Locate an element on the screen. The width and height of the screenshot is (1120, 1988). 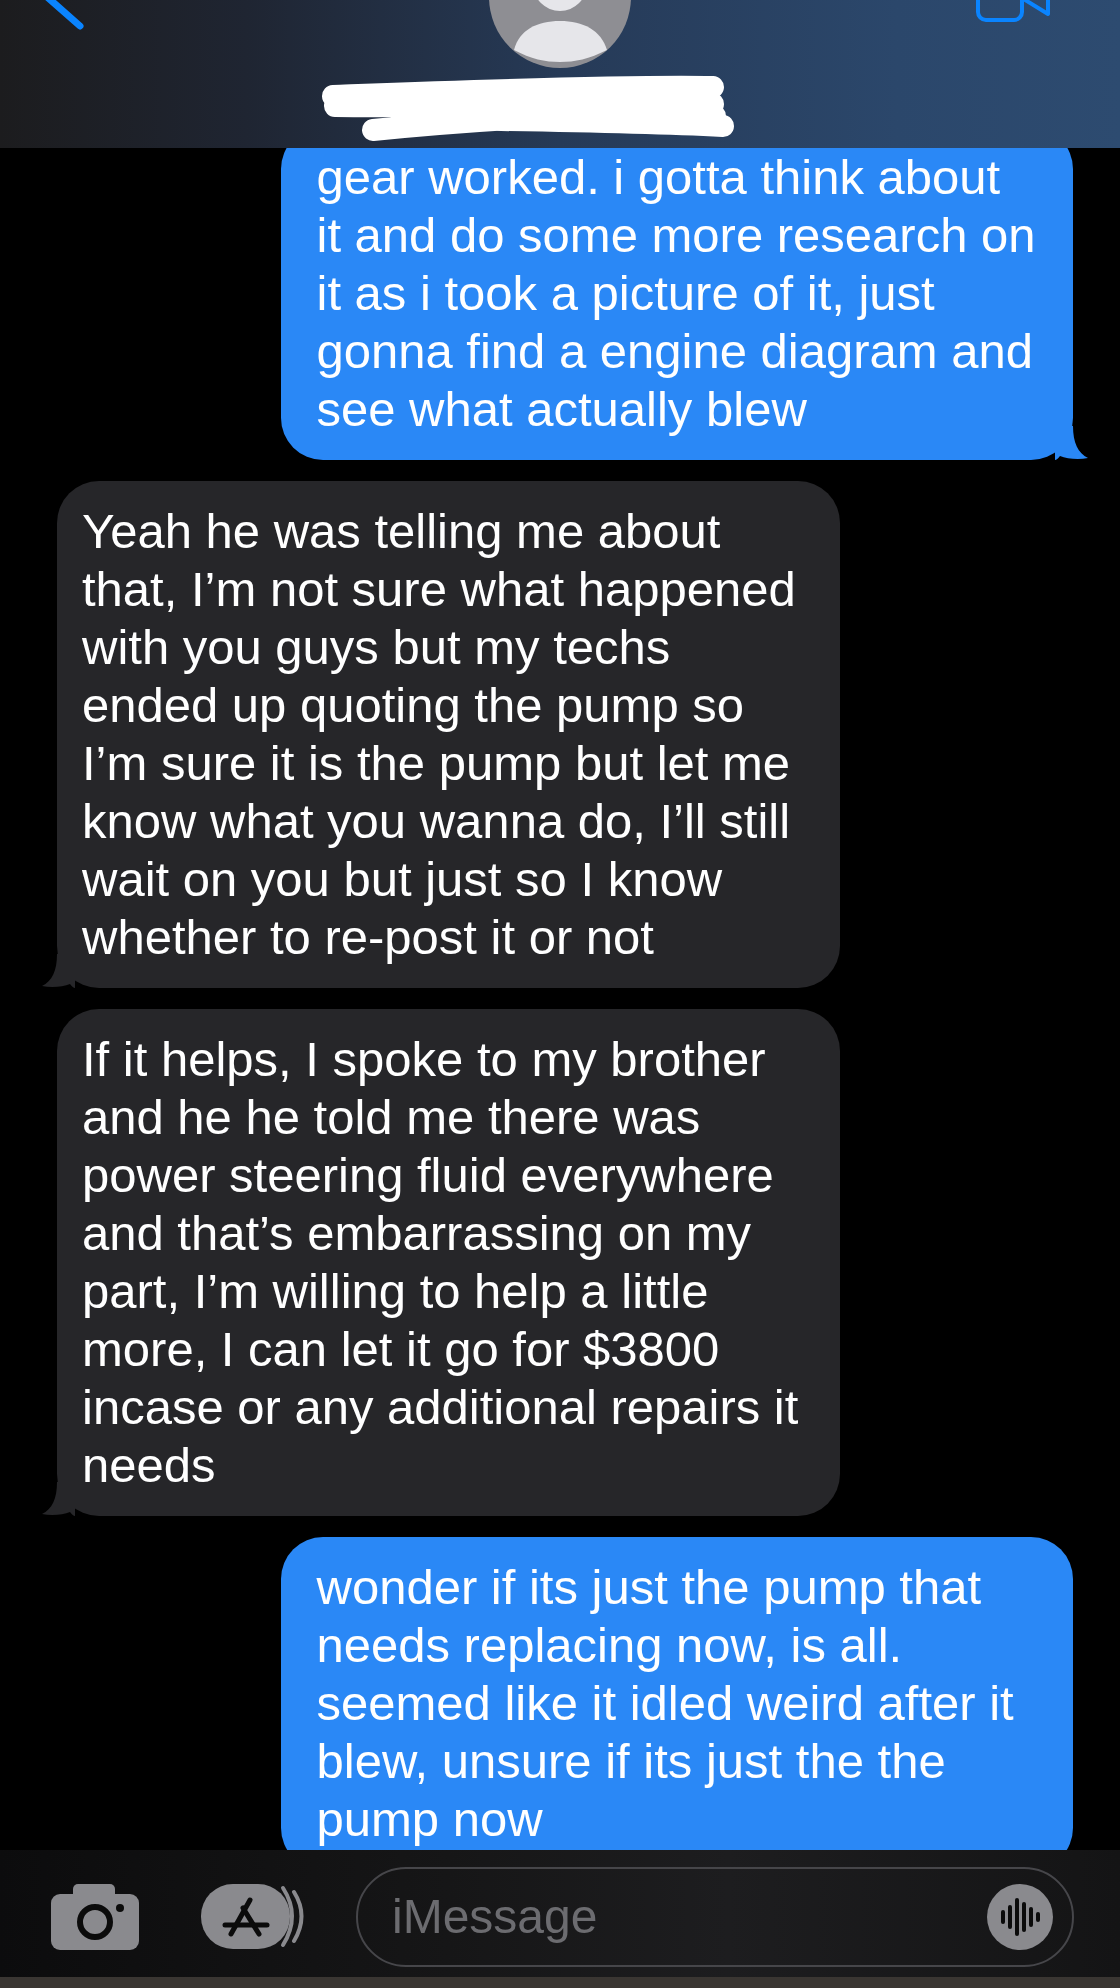
message-text: wonder if its just the pump that needs replacing now, is all. seemed like it idled weird after it blew, unsure if its just the the pump now is located at coordinates (665, 1703).